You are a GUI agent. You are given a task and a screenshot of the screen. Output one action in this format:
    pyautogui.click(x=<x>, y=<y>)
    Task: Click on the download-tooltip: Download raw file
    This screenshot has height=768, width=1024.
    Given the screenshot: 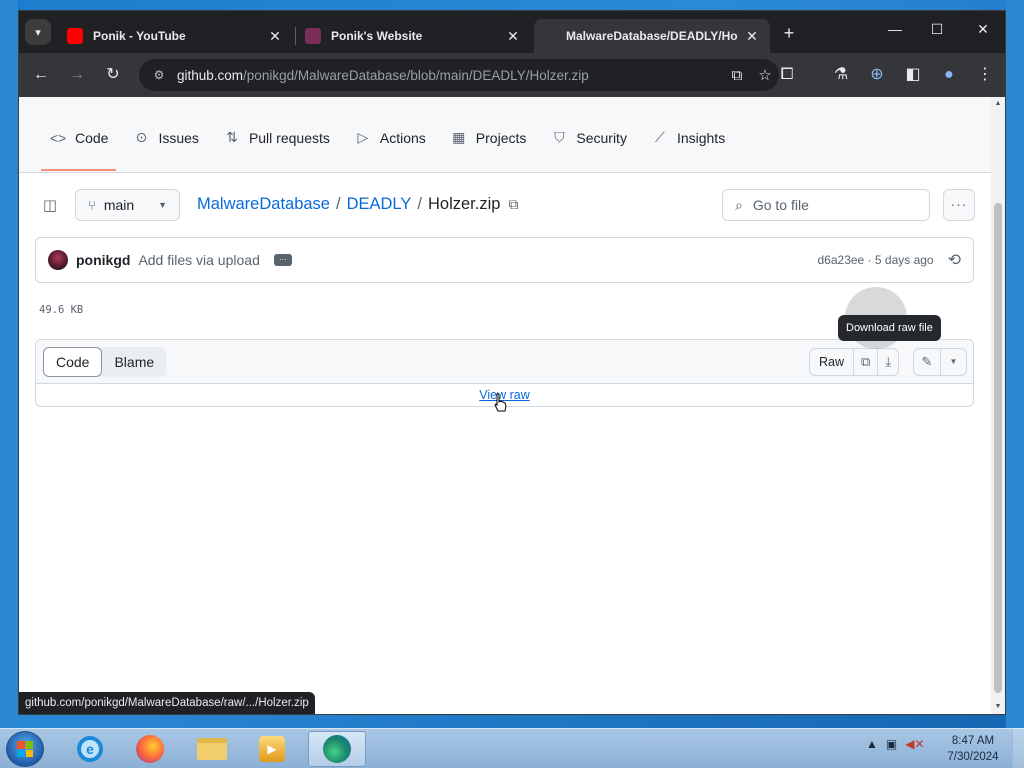 What is the action you would take?
    pyautogui.click(x=889, y=328)
    